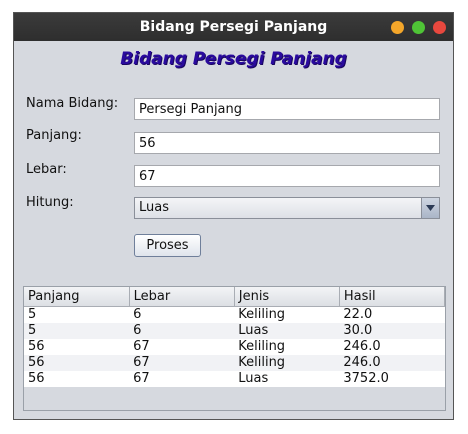 This screenshot has height=434, width=468. What do you see at coordinates (182, 297) in the screenshot?
I see `column-header-lebar: Lebar` at bounding box center [182, 297].